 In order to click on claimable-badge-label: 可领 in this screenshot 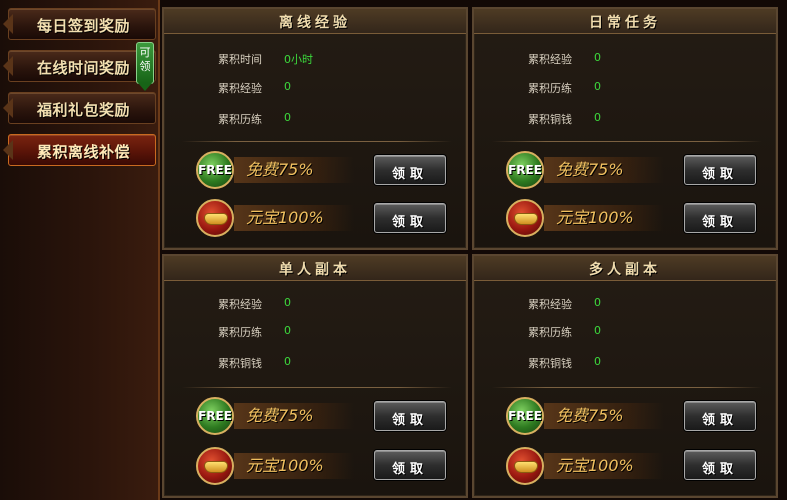, I will do `click(145, 59)`.